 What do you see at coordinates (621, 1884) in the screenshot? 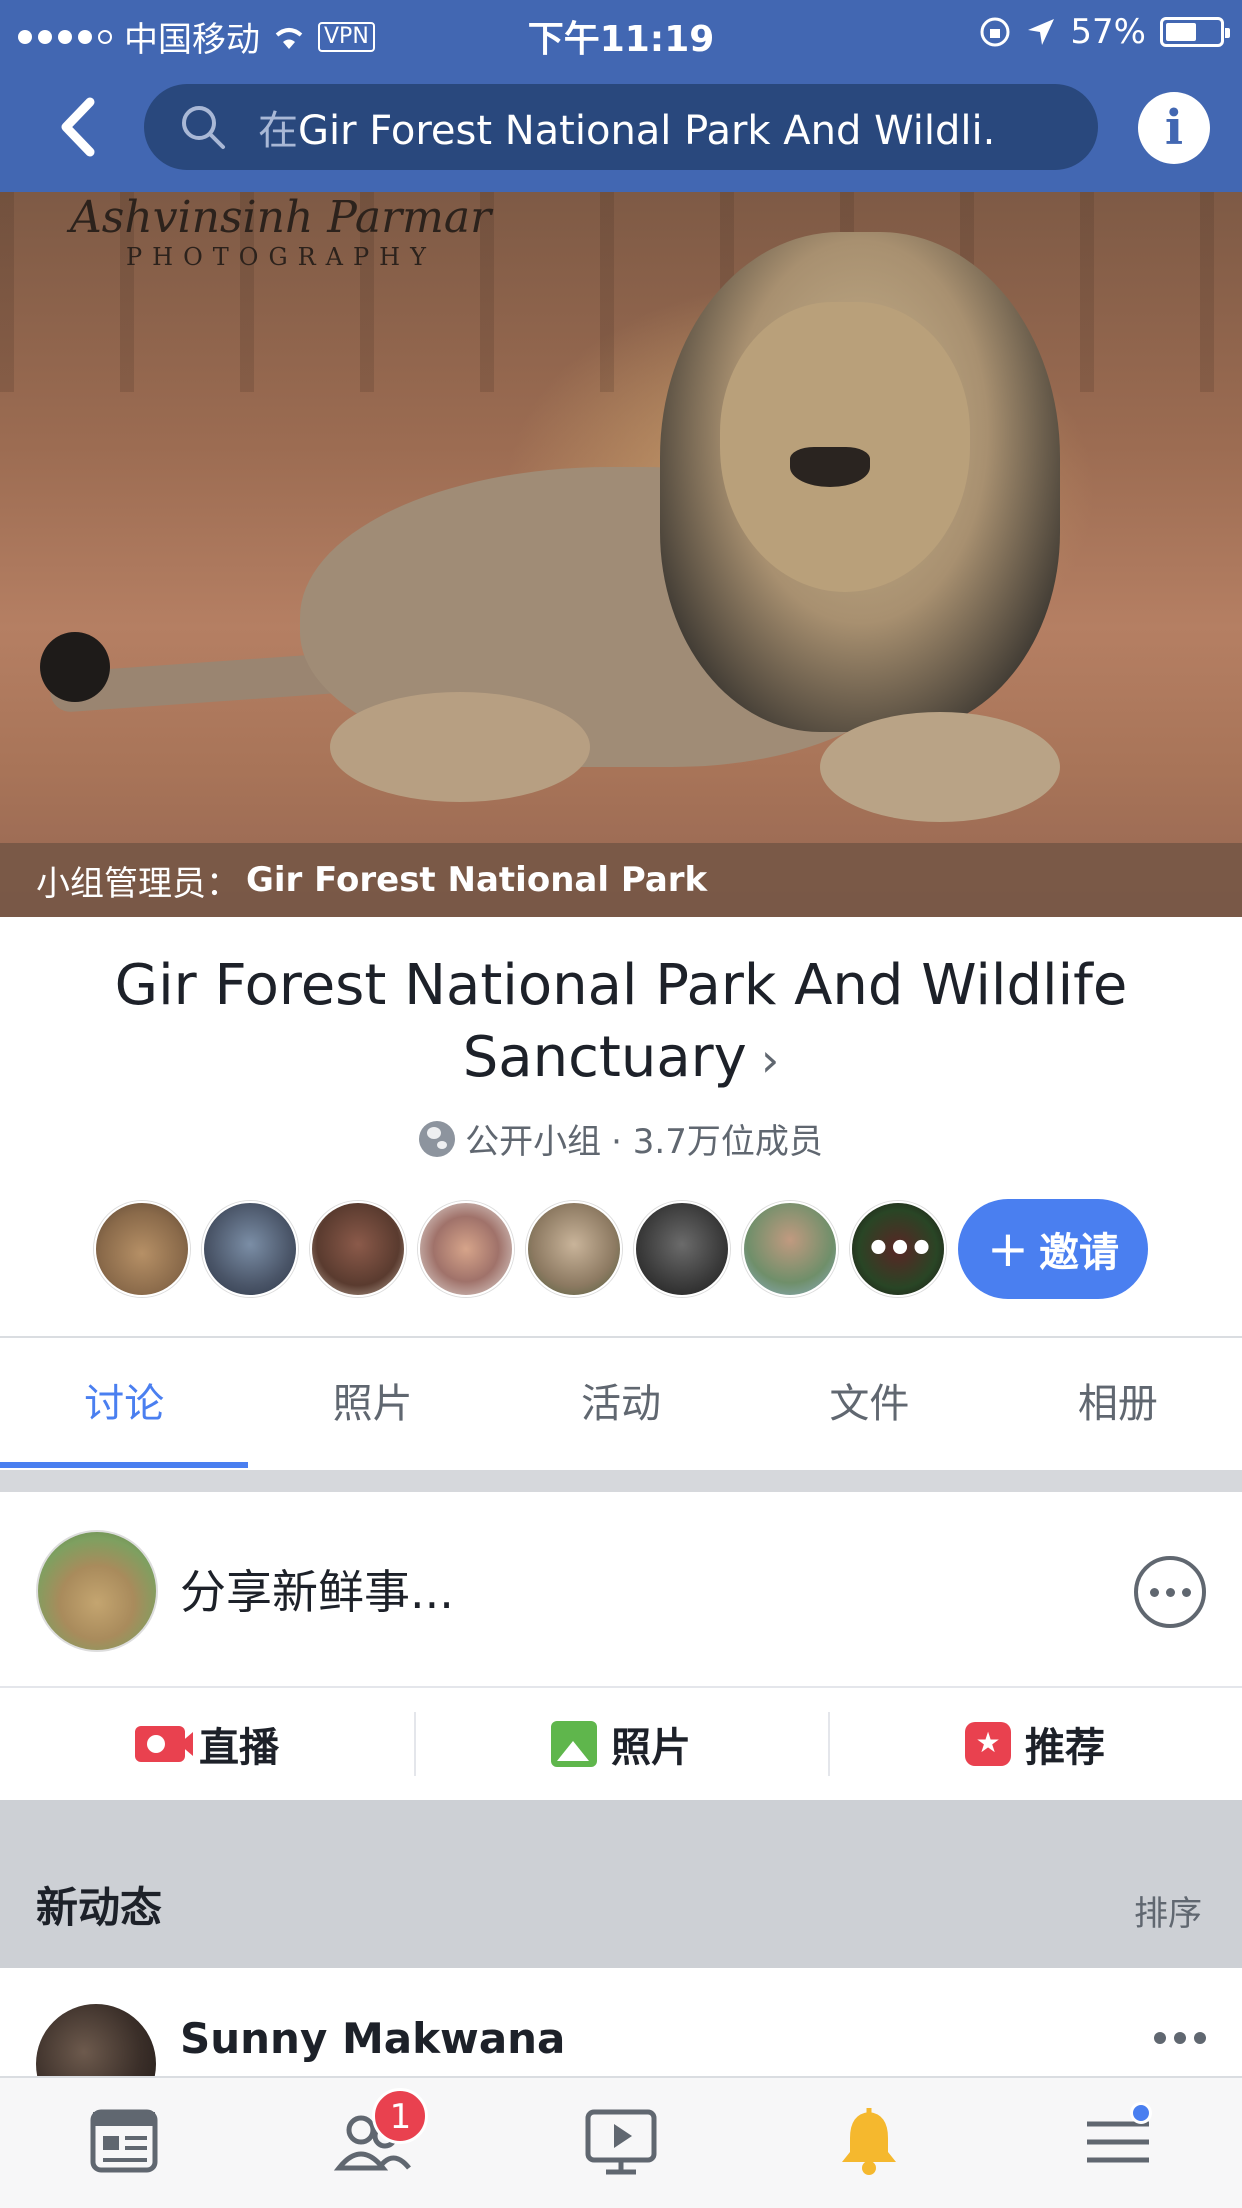
I see `feed-header-bg` at bounding box center [621, 1884].